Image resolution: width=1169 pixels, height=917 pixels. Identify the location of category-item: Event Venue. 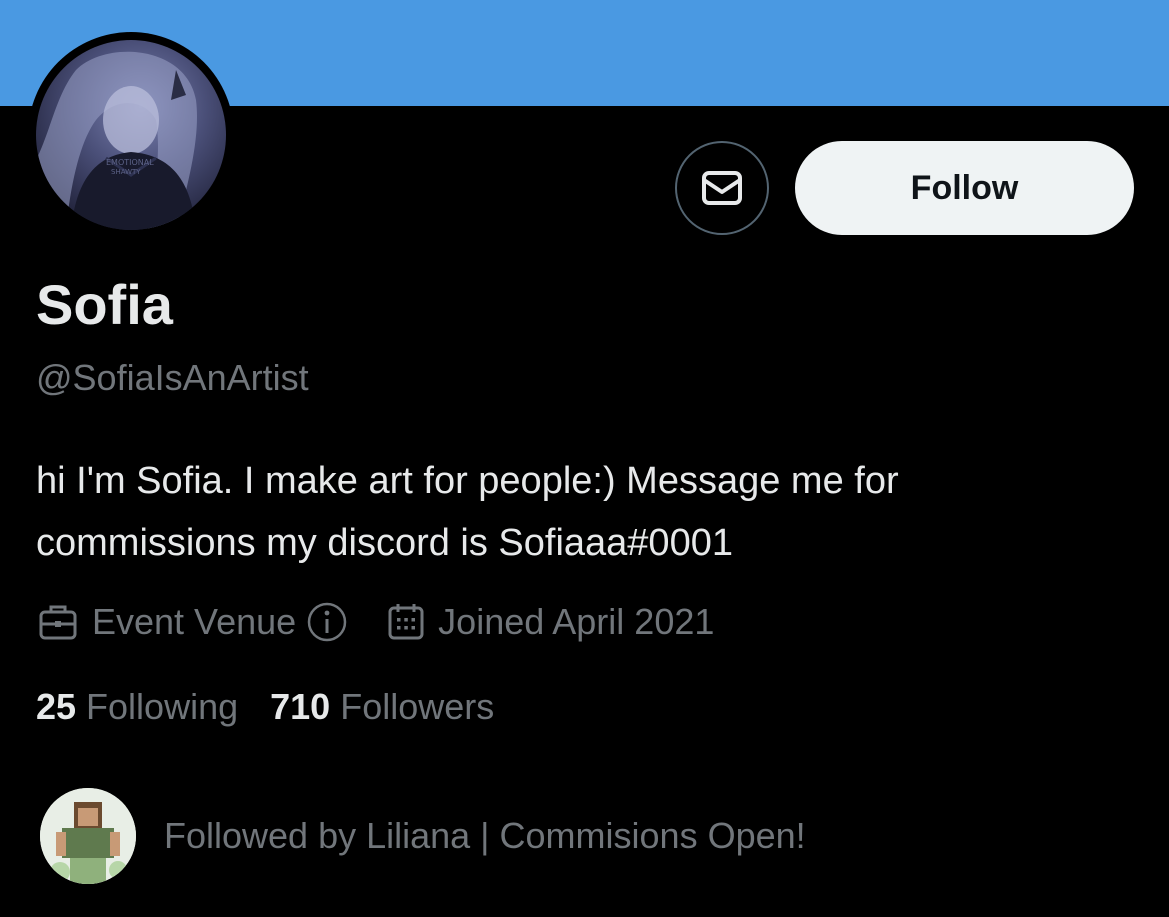
(192, 622).